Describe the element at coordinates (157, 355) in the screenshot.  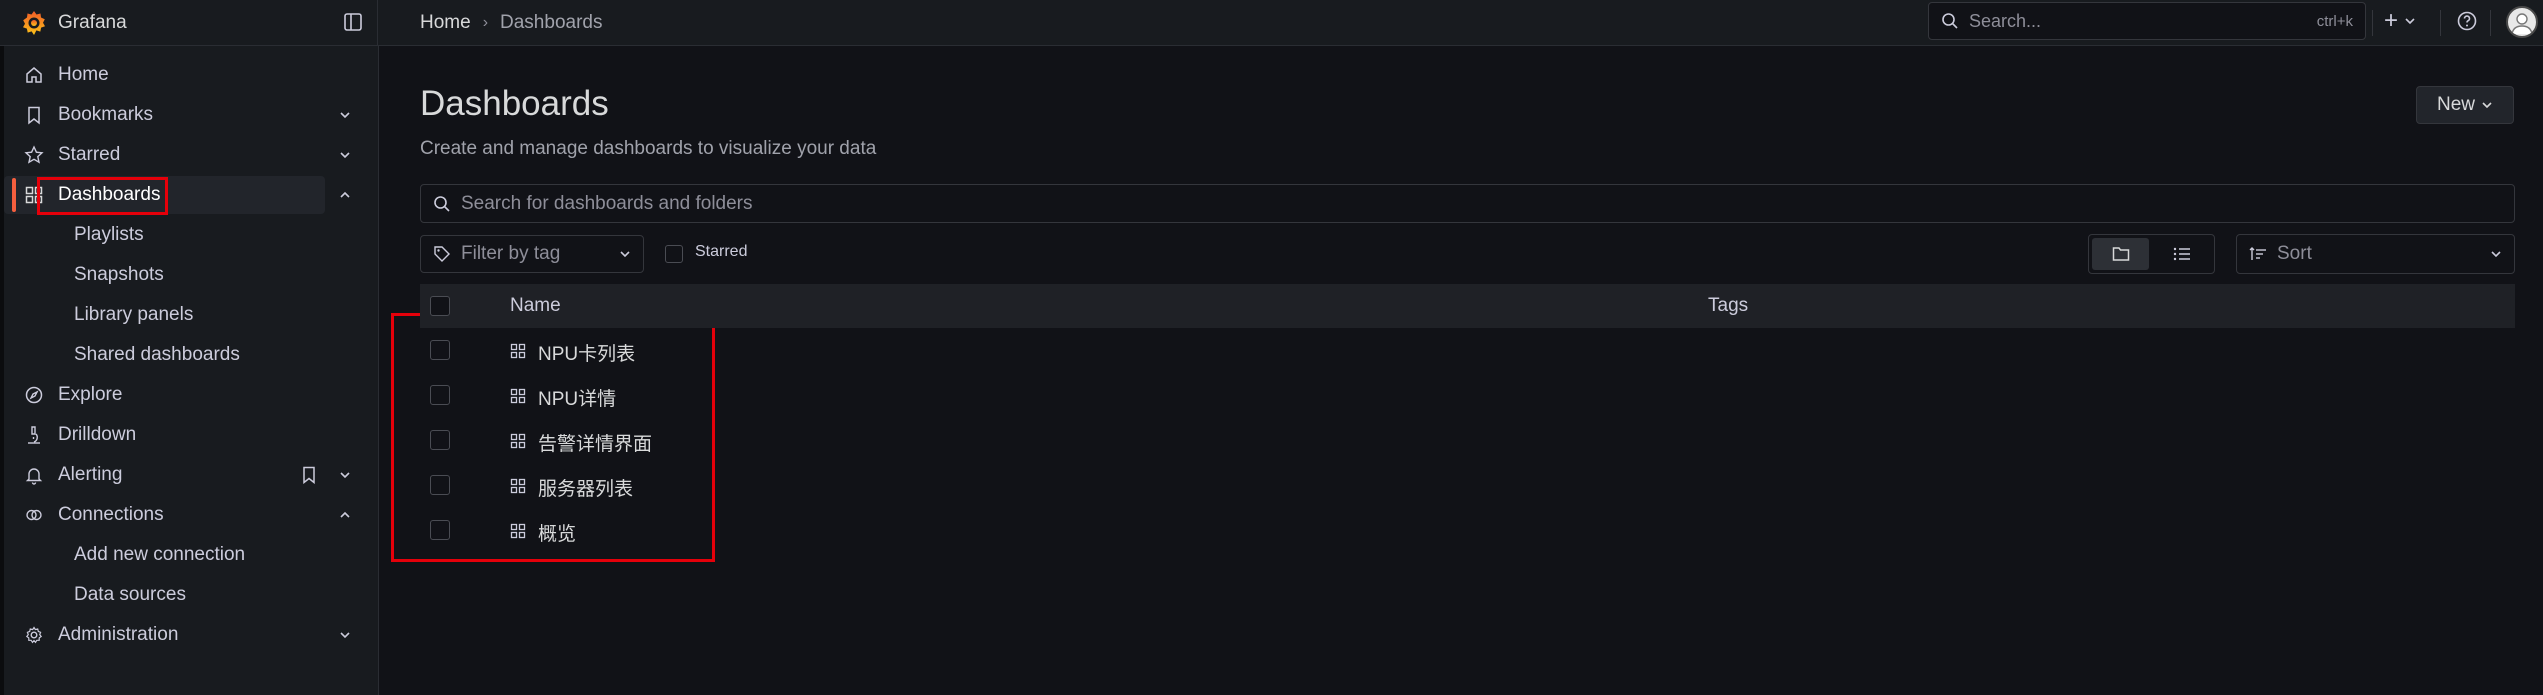
I see `sidebar-item-shared-dashboards: Shared dashboards` at that location.